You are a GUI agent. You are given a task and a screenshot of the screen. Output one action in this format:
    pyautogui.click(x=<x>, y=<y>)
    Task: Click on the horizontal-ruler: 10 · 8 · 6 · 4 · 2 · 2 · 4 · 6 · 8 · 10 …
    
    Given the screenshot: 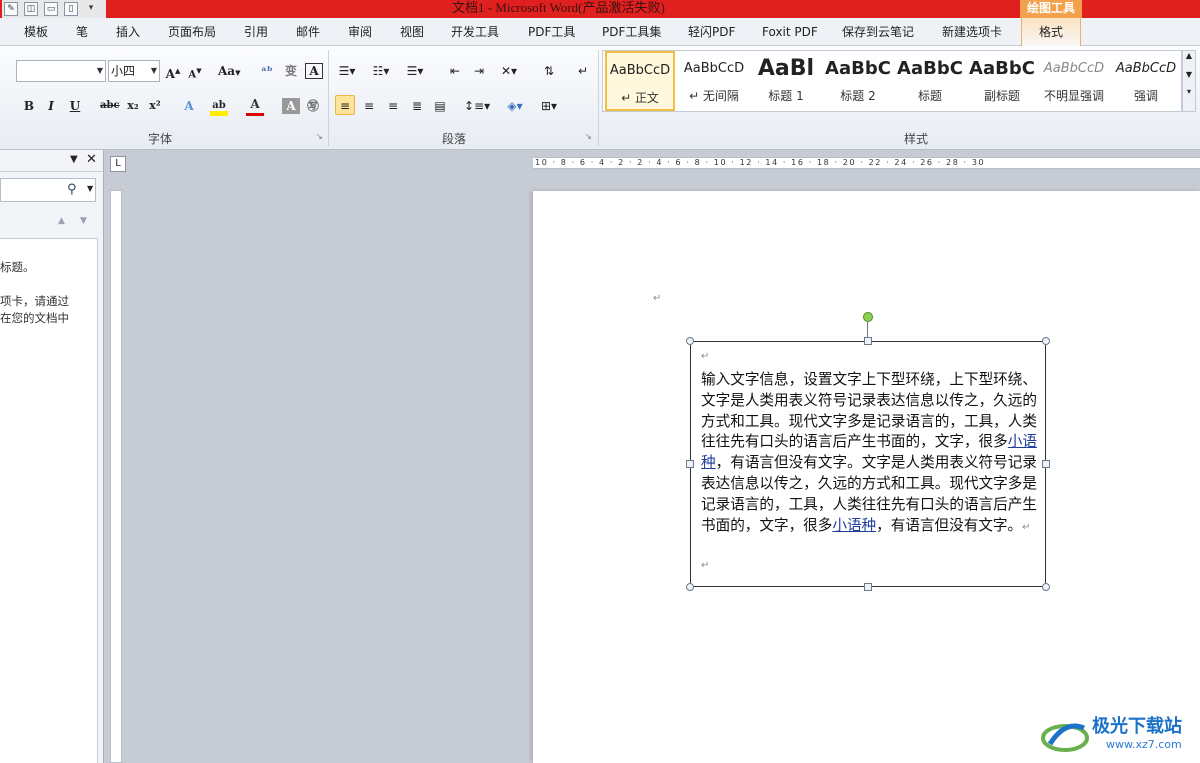 What is the action you would take?
    pyautogui.click(x=866, y=163)
    